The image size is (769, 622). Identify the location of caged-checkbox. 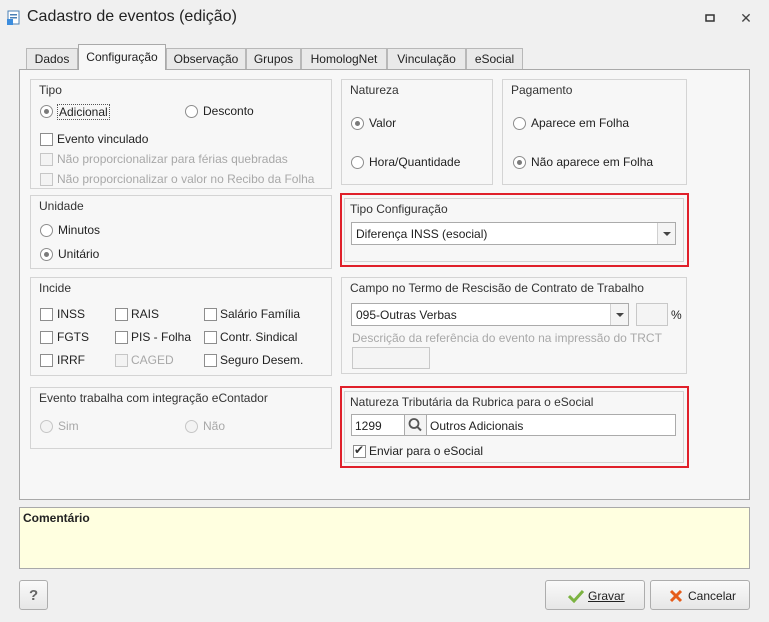
(121, 360).